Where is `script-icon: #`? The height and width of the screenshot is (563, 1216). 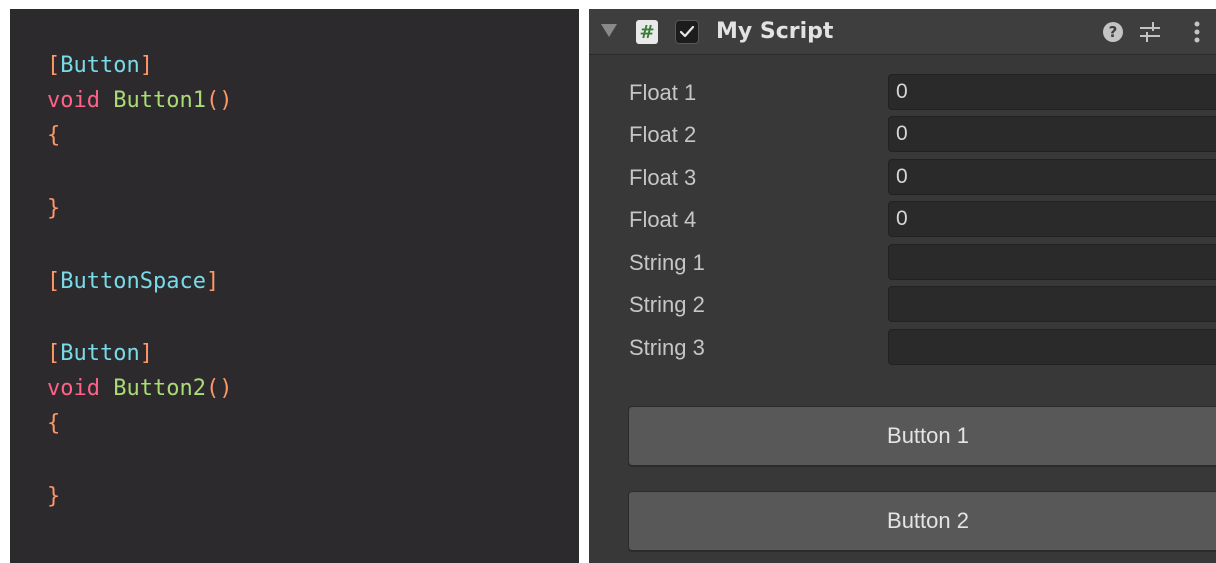 script-icon: # is located at coordinates (647, 32).